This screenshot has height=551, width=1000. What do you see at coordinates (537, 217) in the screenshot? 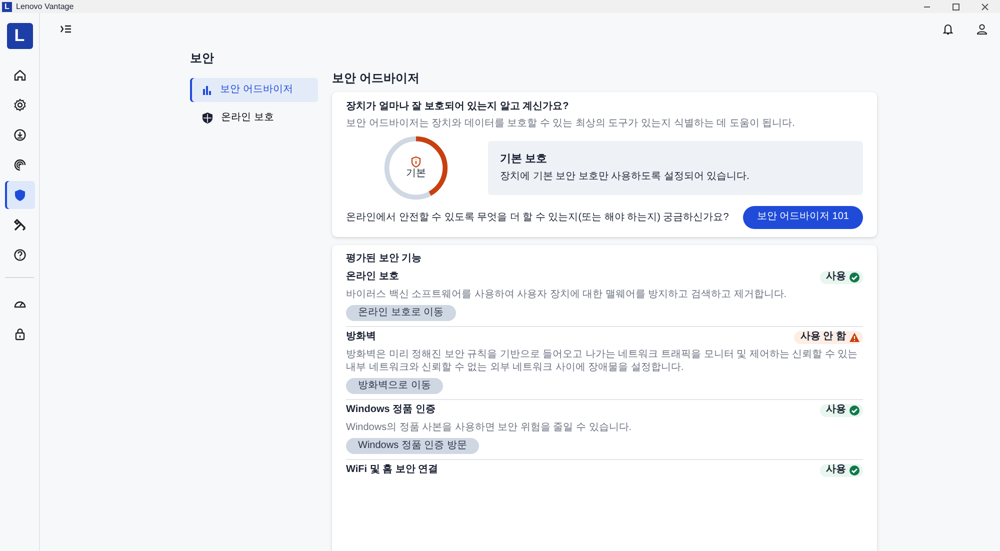
I see `prompt-text: 온라인에서 안전할 수 있도록 무엇을 더 할 수 있는지(또는 해야 하는지) 궁금하신가요?` at bounding box center [537, 217].